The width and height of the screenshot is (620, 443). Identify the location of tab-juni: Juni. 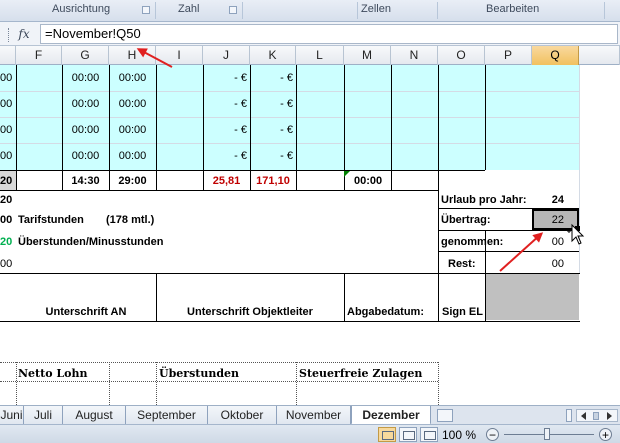
(12, 415).